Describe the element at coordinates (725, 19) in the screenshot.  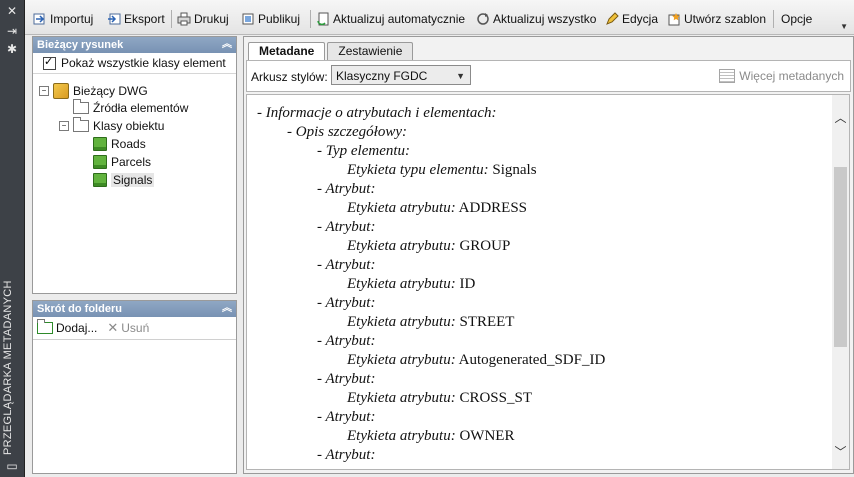
I see `create-template-label: Utwórz szablon` at that location.